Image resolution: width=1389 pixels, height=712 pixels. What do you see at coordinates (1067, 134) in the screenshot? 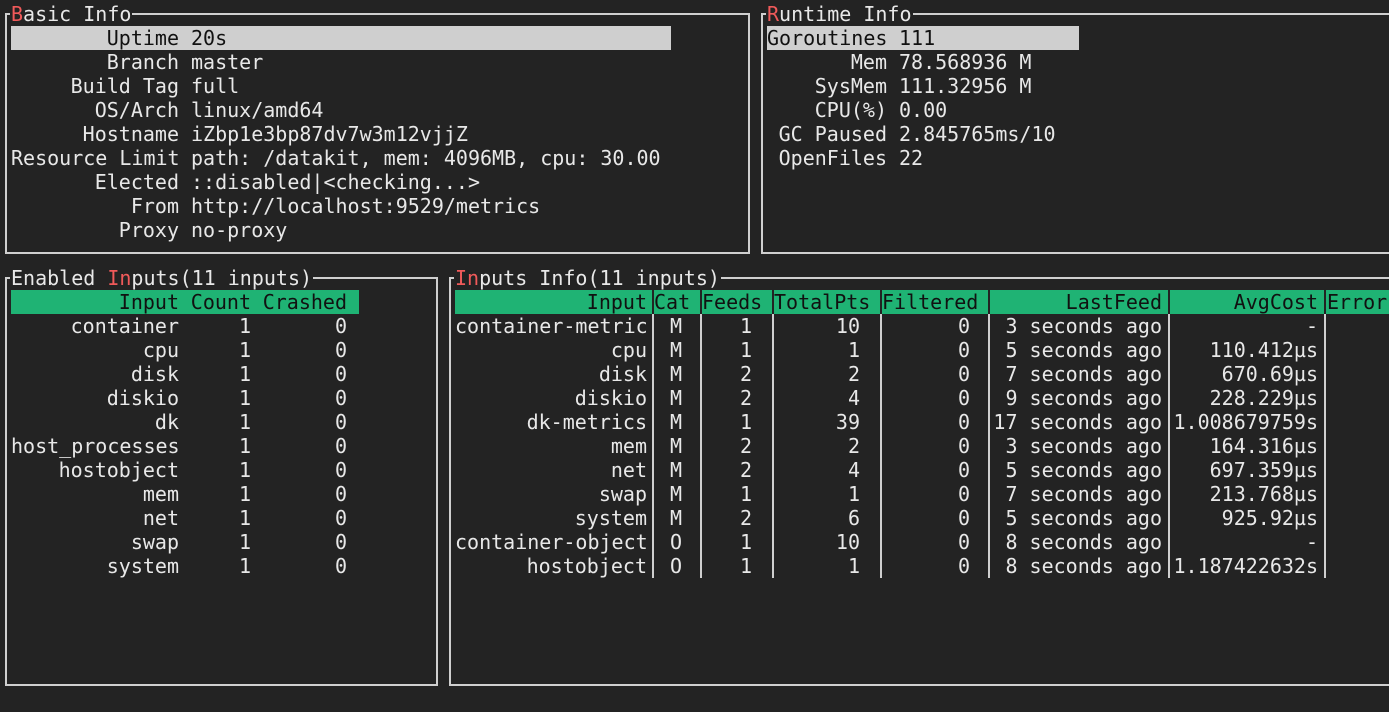
I see `runtime-info-row: GC Paused 2.845765ms/10` at bounding box center [1067, 134].